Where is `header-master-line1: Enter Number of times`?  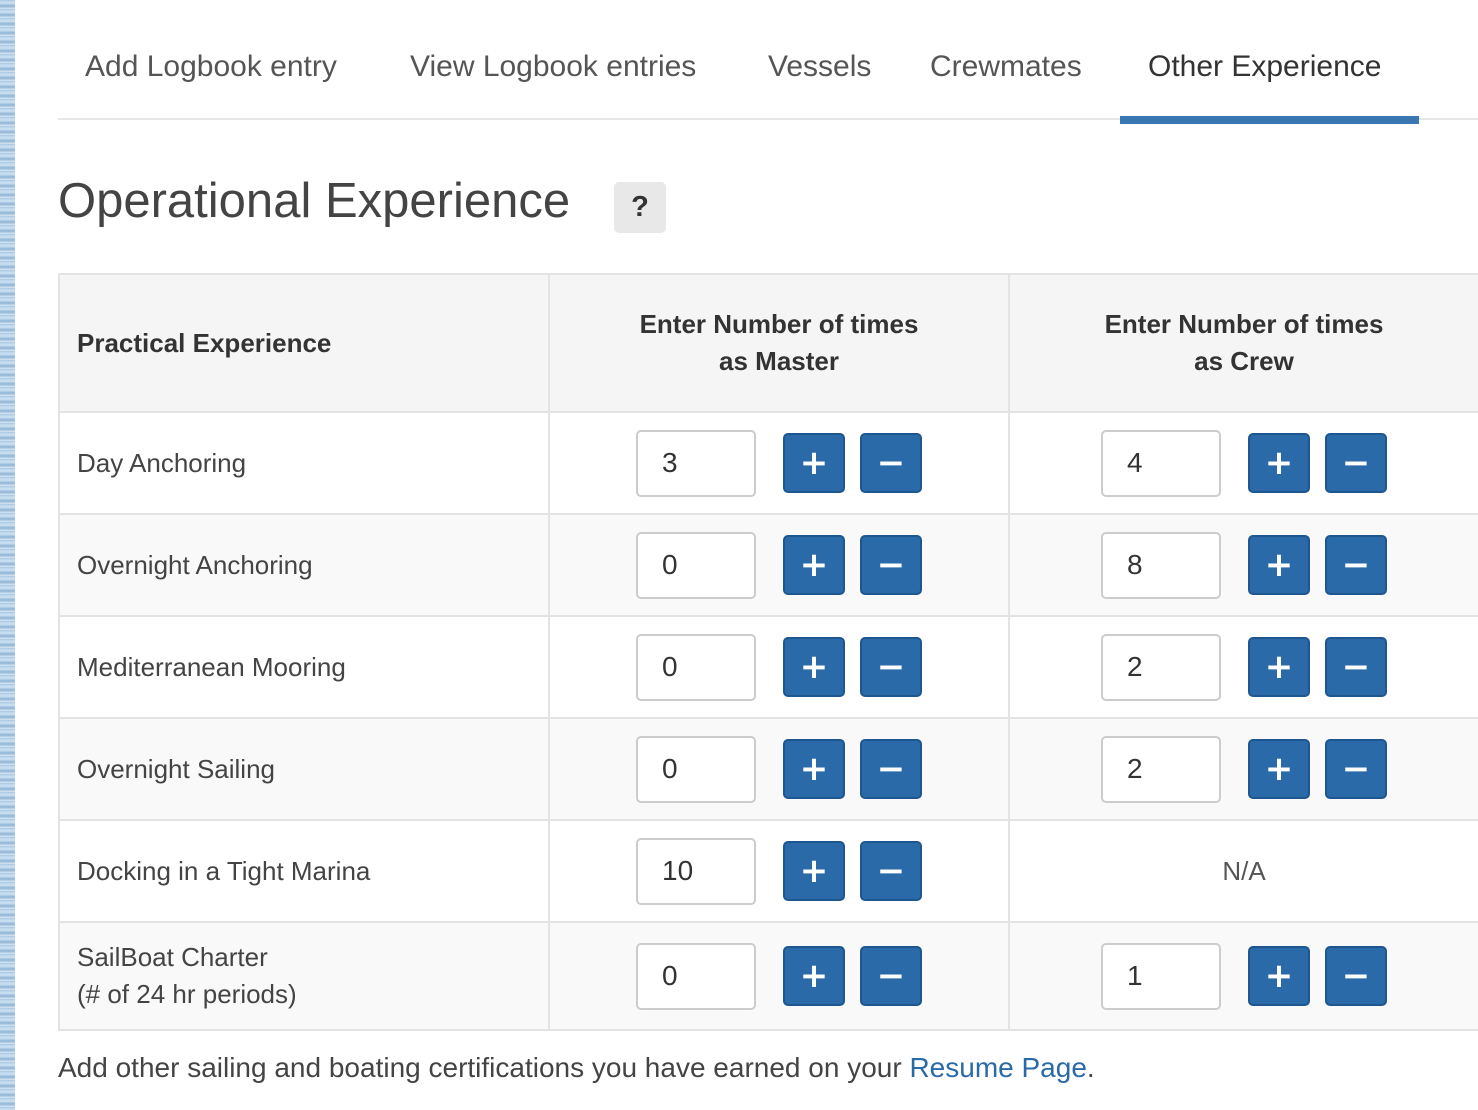
header-master-line1: Enter Number of times is located at coordinates (779, 324).